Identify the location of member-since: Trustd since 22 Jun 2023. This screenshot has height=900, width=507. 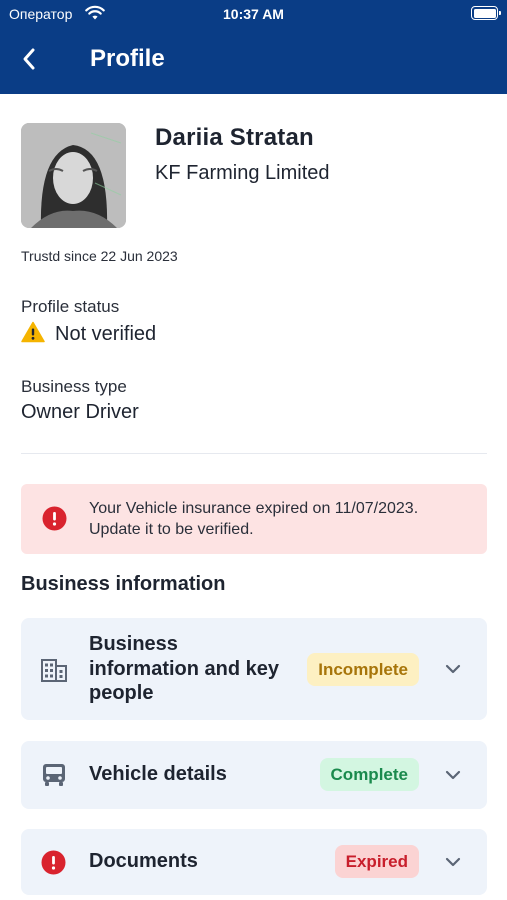
(99, 256).